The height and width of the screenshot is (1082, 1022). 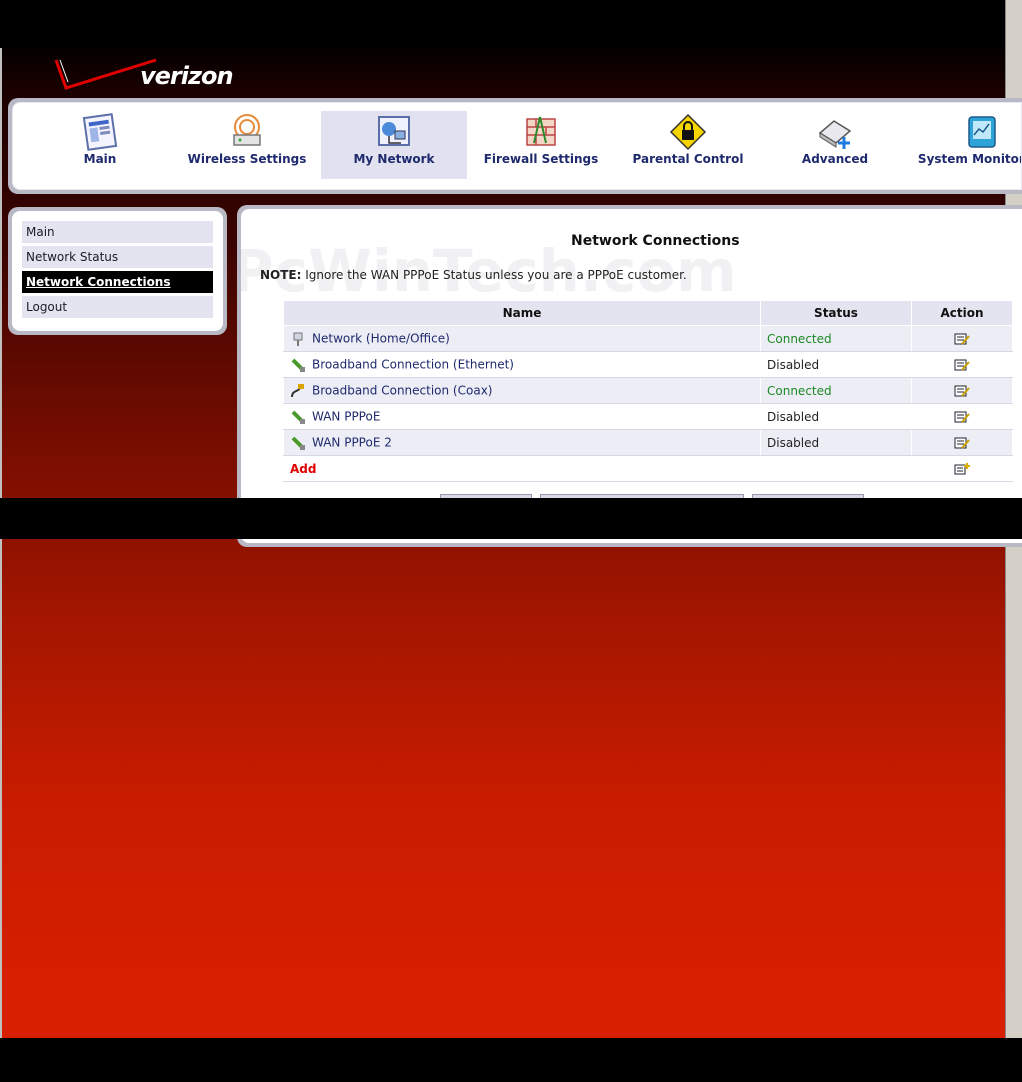 I want to click on table-row: WAN PPPoE 2 Disabled, so click(x=648, y=442).